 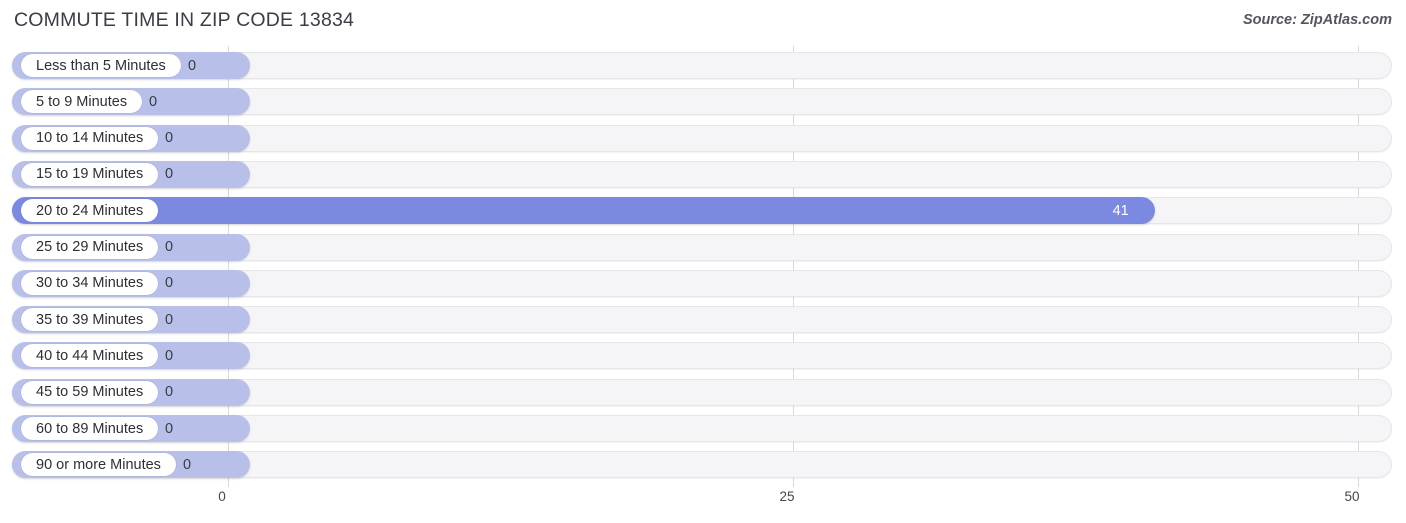 What do you see at coordinates (702, 283) in the screenshot?
I see `bar-row: 30 to 34 Minutes 0` at bounding box center [702, 283].